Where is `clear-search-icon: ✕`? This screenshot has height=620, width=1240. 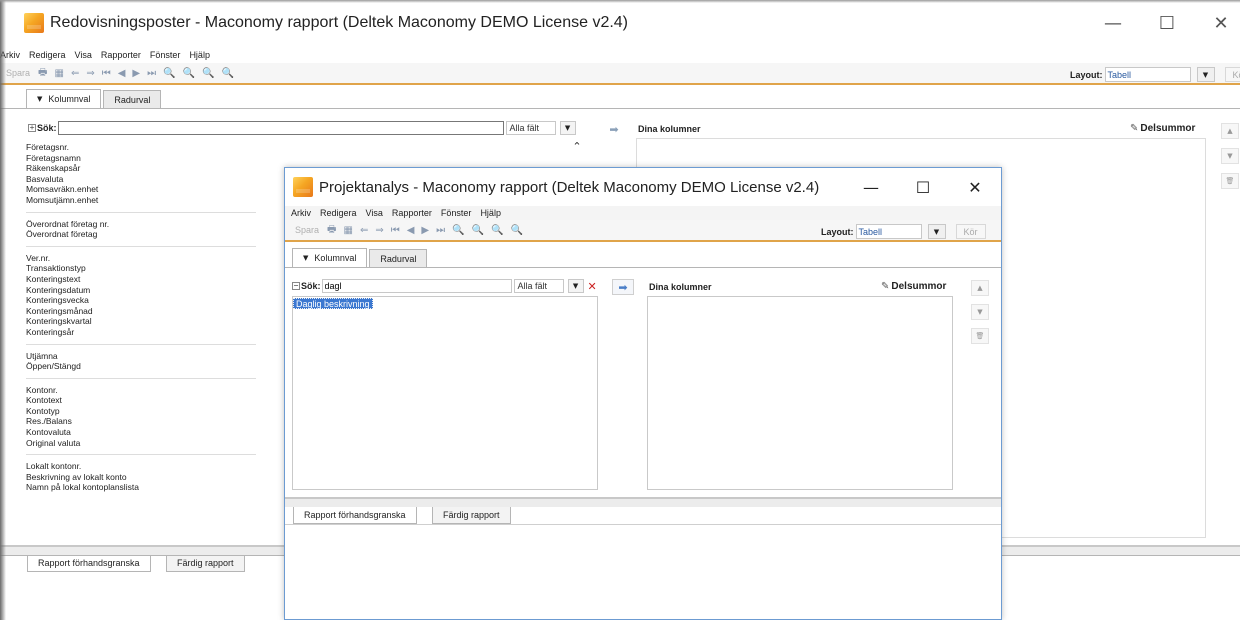
clear-search-icon: ✕ is located at coordinates (592, 286).